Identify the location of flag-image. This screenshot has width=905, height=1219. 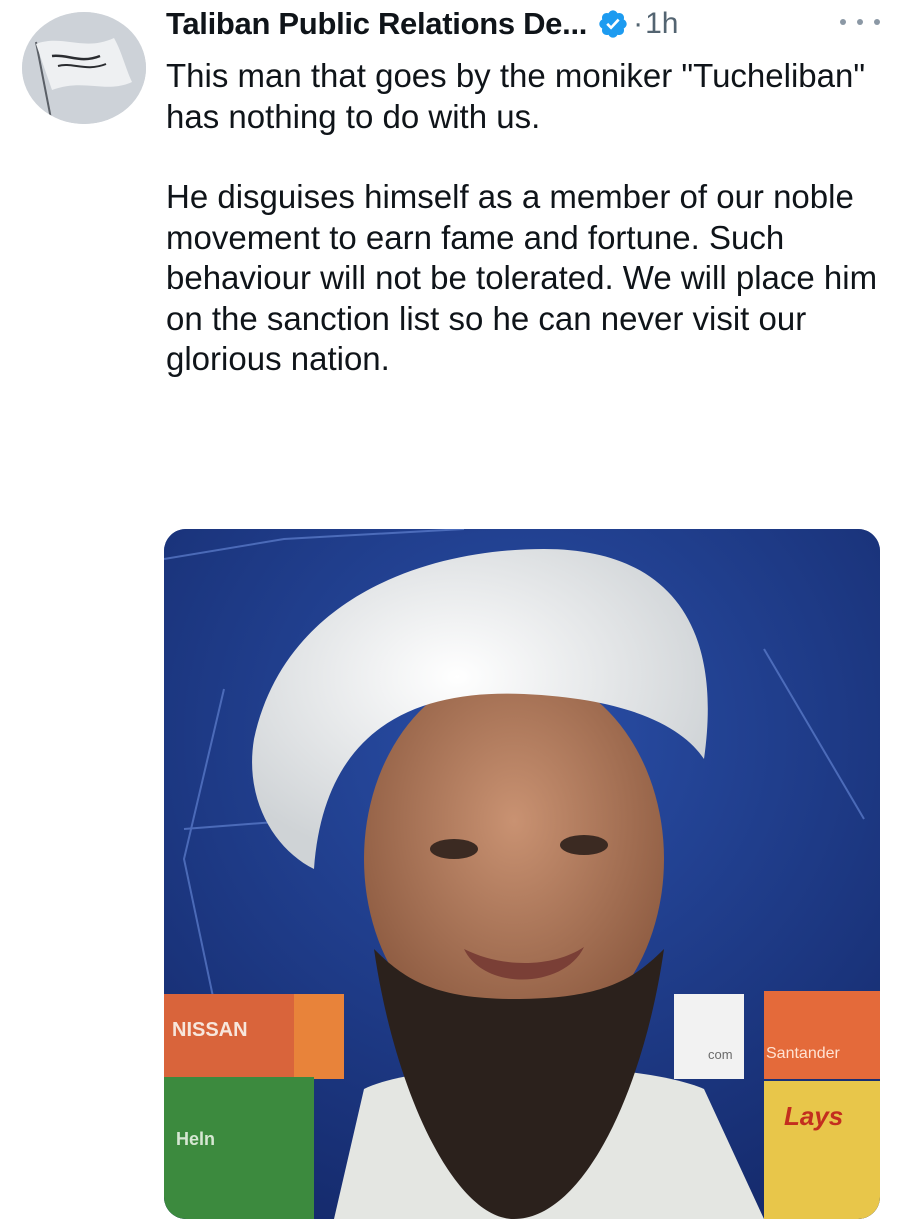
(84, 68).